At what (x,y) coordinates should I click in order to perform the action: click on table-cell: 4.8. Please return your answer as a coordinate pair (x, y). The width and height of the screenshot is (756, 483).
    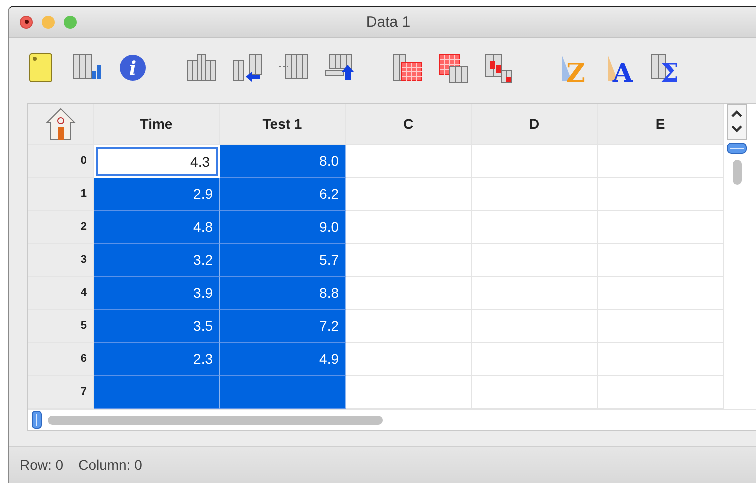
    Looking at the image, I should click on (157, 227).